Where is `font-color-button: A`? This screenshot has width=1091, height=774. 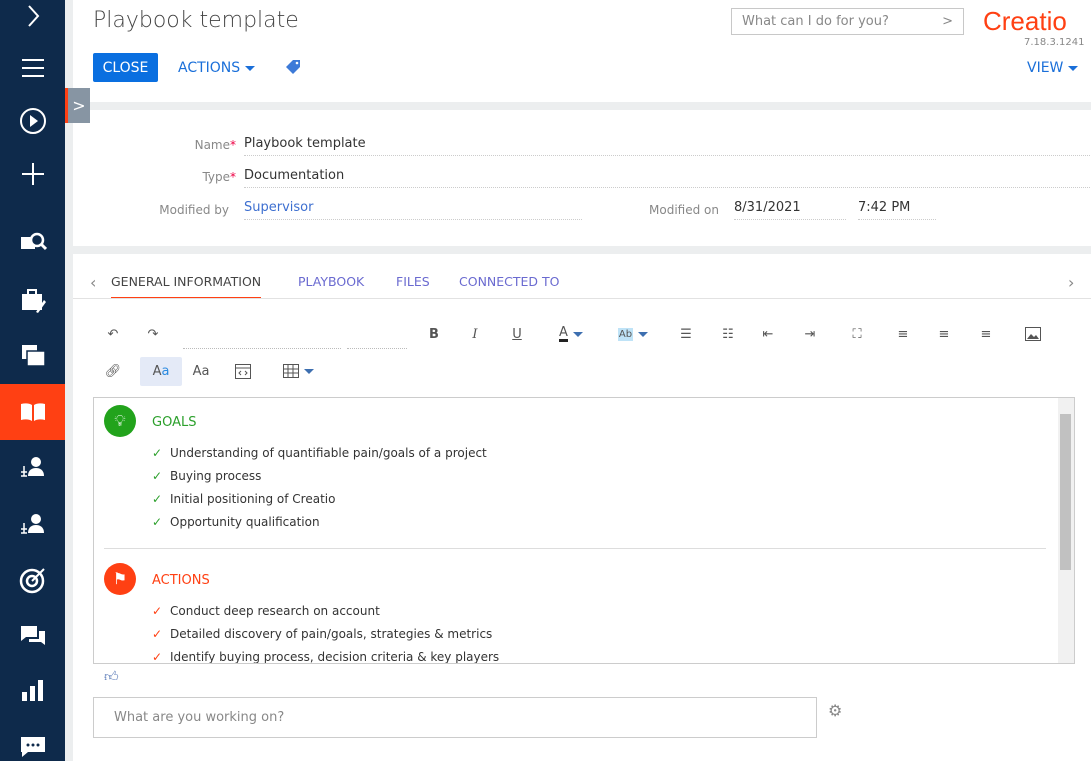 font-color-button: A is located at coordinates (571, 334).